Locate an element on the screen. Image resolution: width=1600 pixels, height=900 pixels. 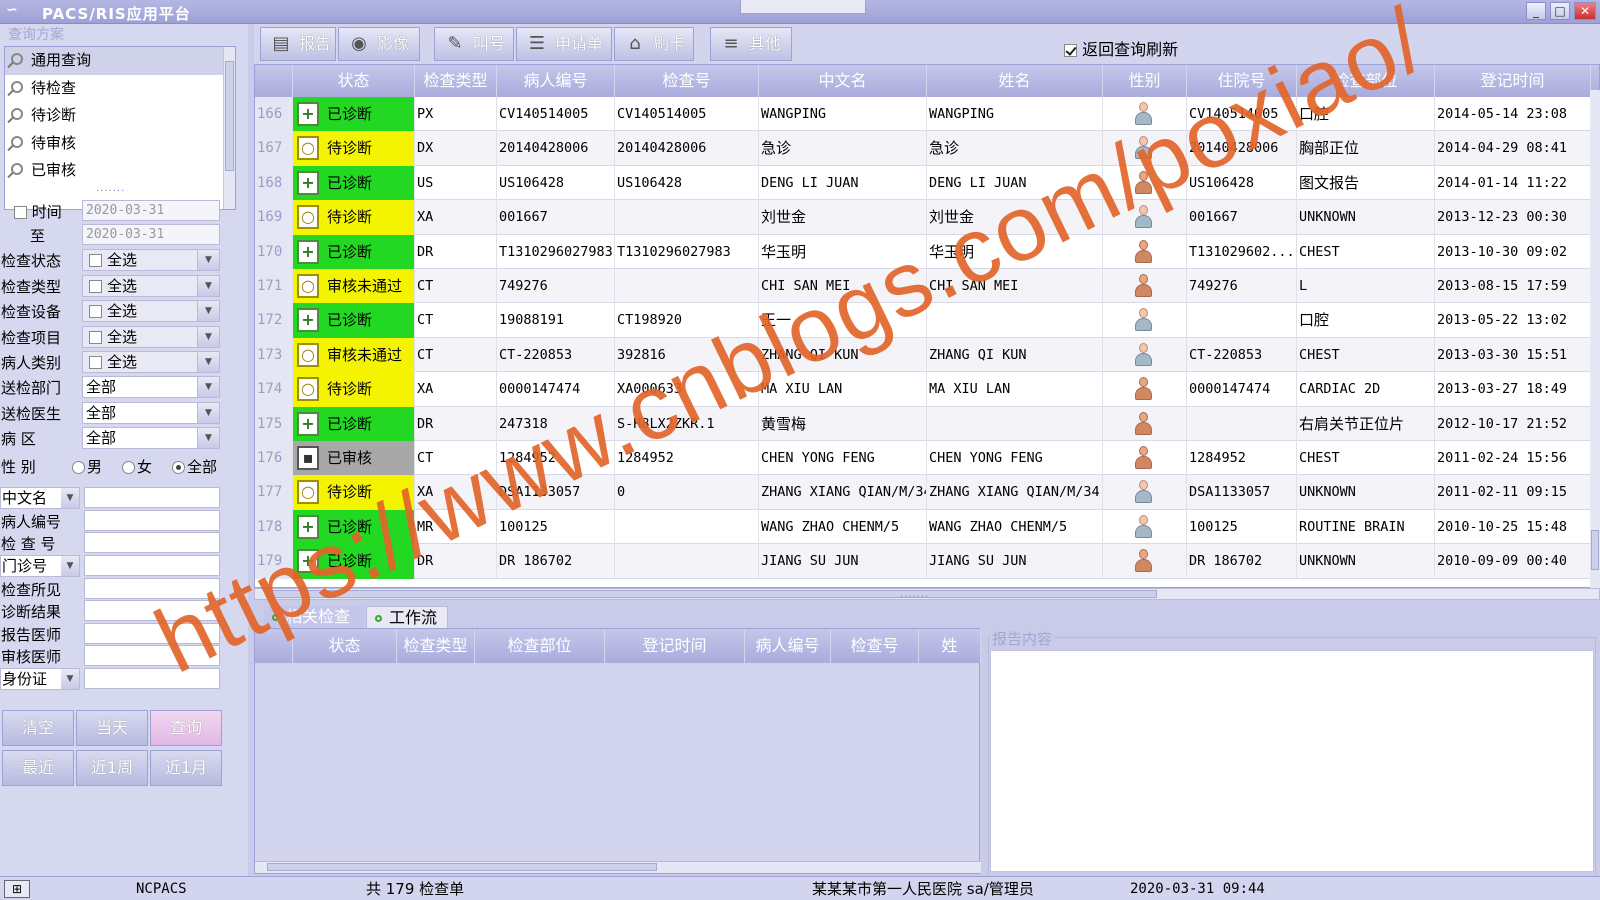
id-field-combo: 身份证 ▼ is located at coordinates (40, 679).